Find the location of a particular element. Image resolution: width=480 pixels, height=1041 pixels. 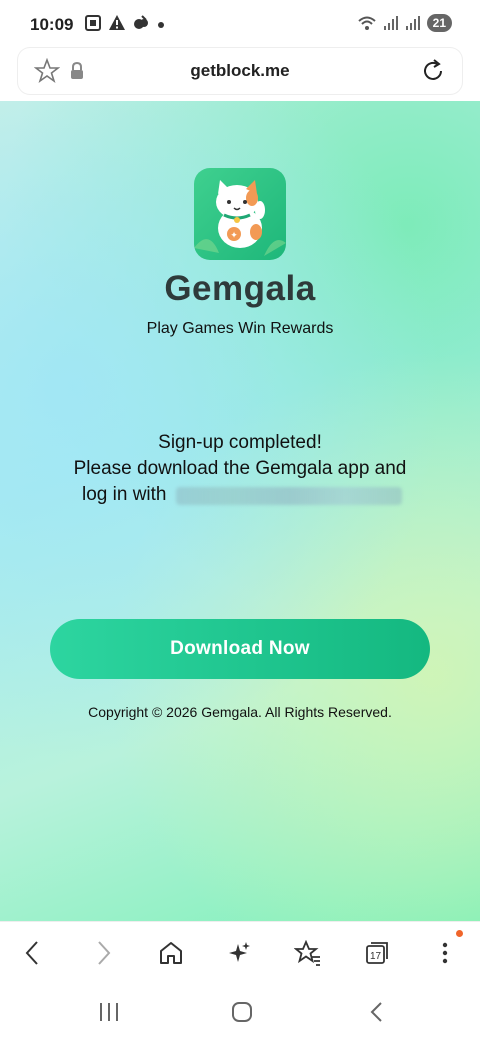

forward-button is located at coordinates (103, 953).